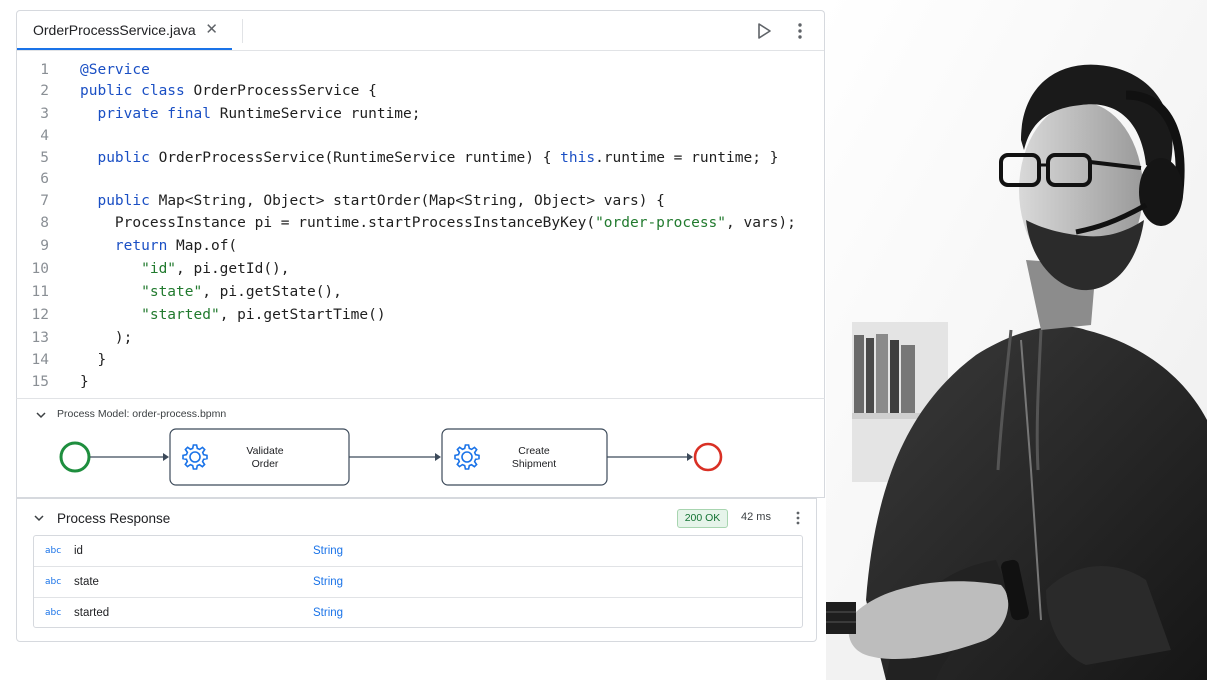 This screenshot has height=680, width=1207. What do you see at coordinates (250, 114) in the screenshot?
I see `code-text: private final RuntimeService runtime;` at bounding box center [250, 114].